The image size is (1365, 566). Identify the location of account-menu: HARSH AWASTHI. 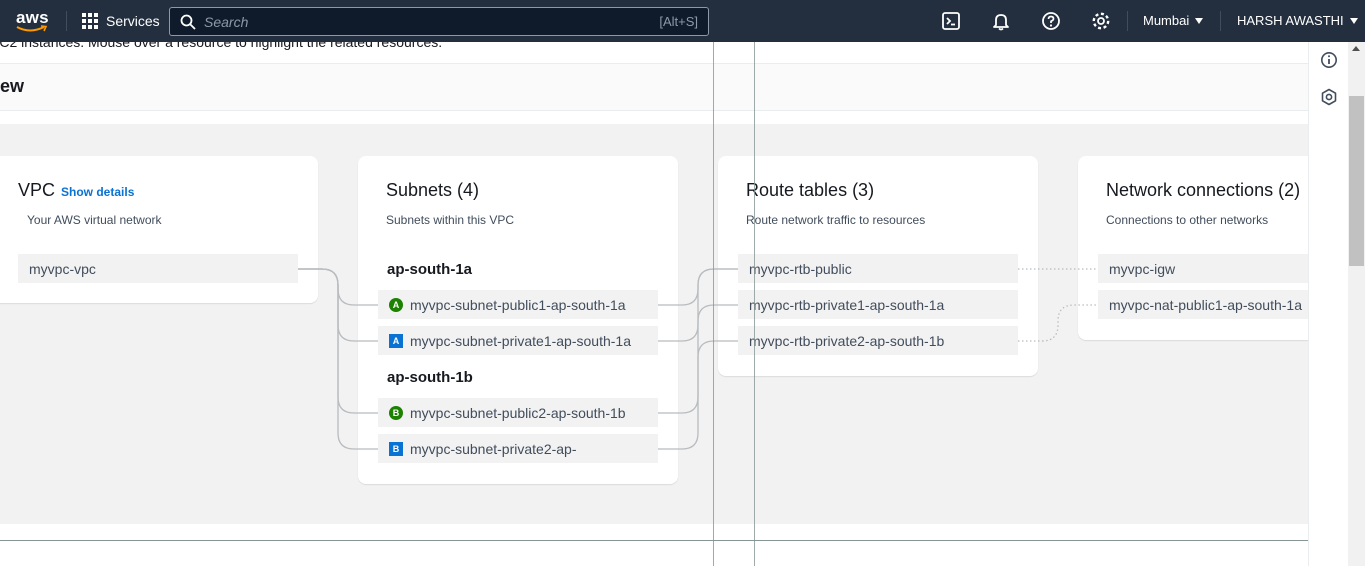
(1297, 20).